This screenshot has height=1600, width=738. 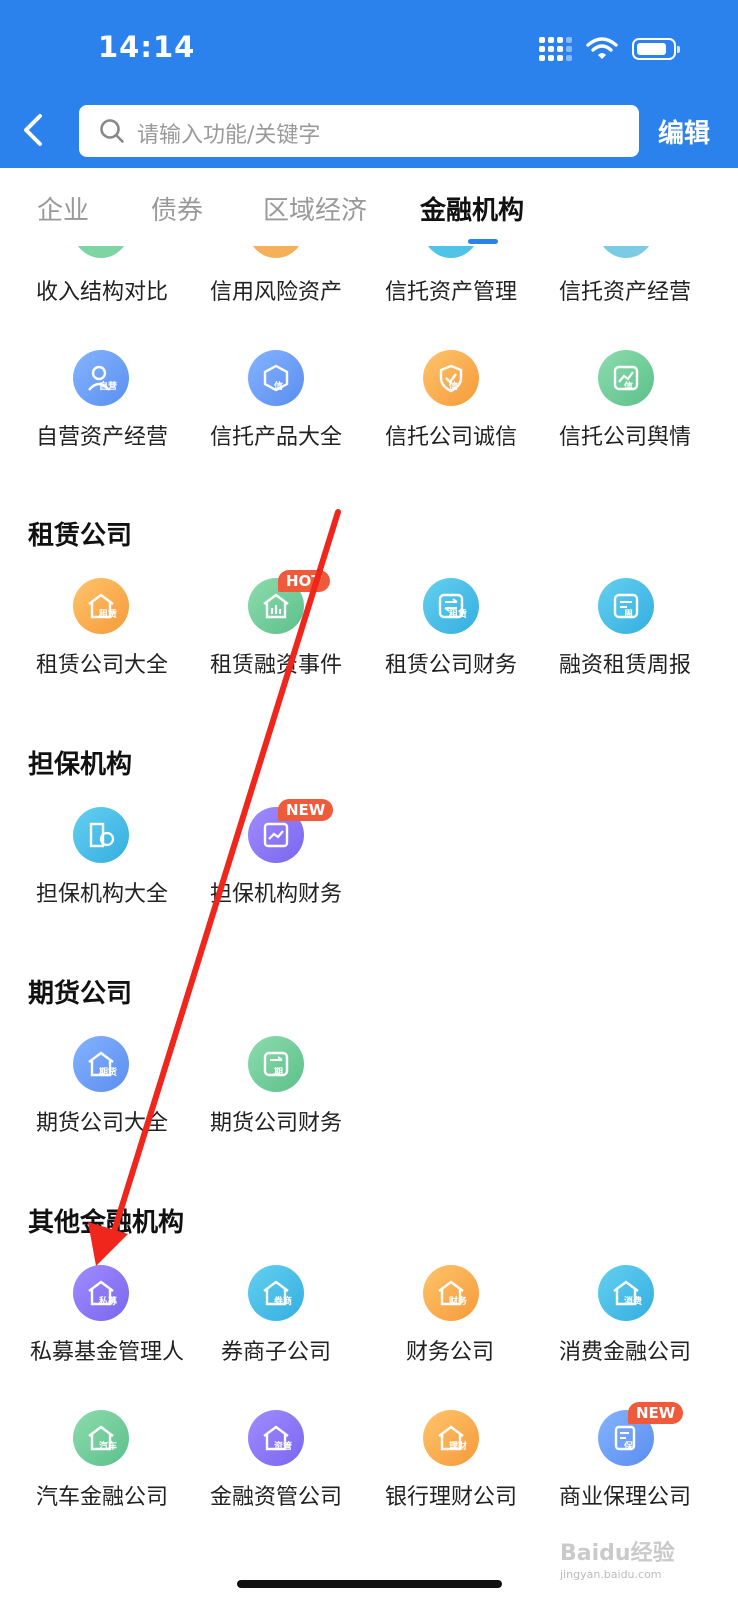 What do you see at coordinates (611, 1574) in the screenshot?
I see `watermark-url: jingyan.baidu.com` at bounding box center [611, 1574].